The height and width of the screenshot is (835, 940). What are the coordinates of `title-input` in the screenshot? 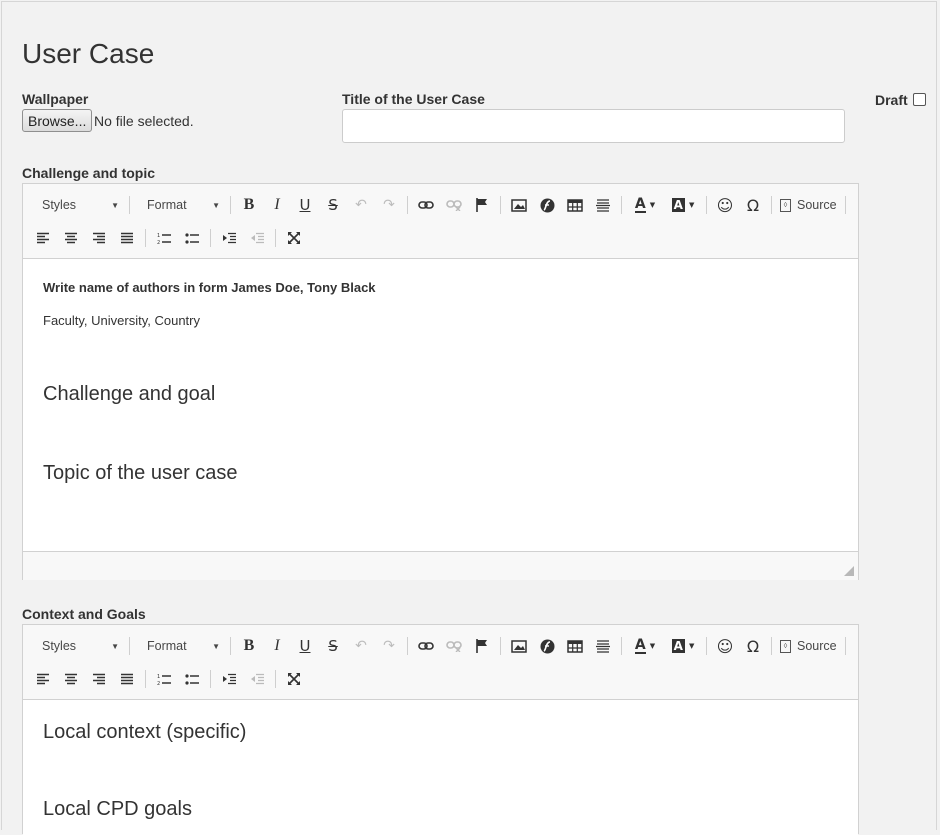 It's located at (593, 126).